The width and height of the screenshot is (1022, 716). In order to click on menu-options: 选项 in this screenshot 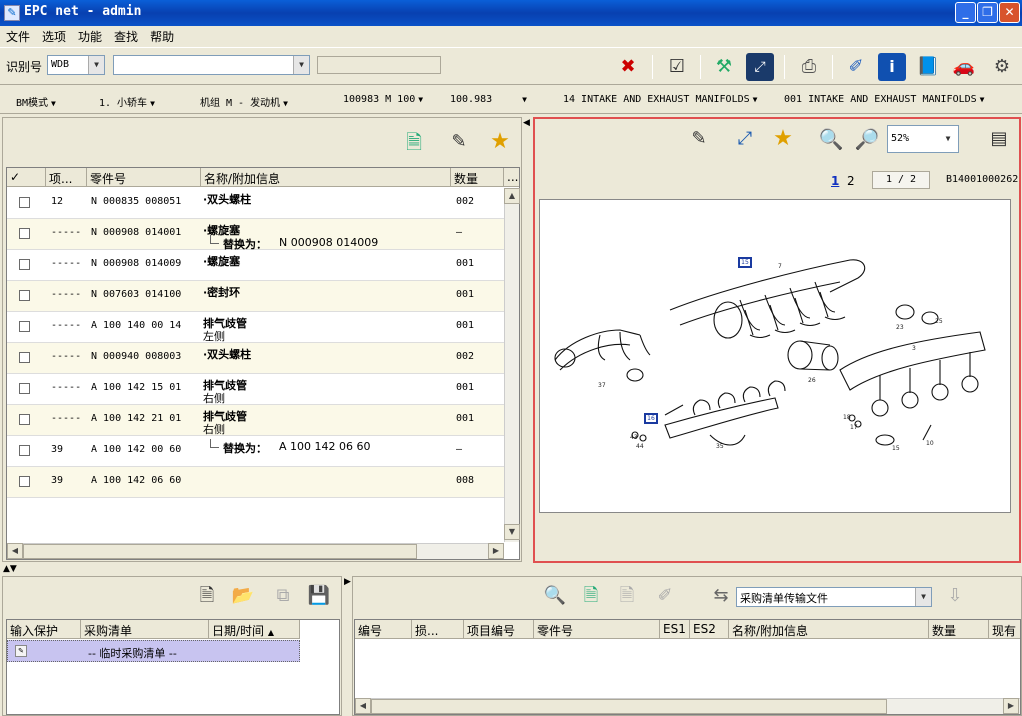, I will do `click(54, 35)`.